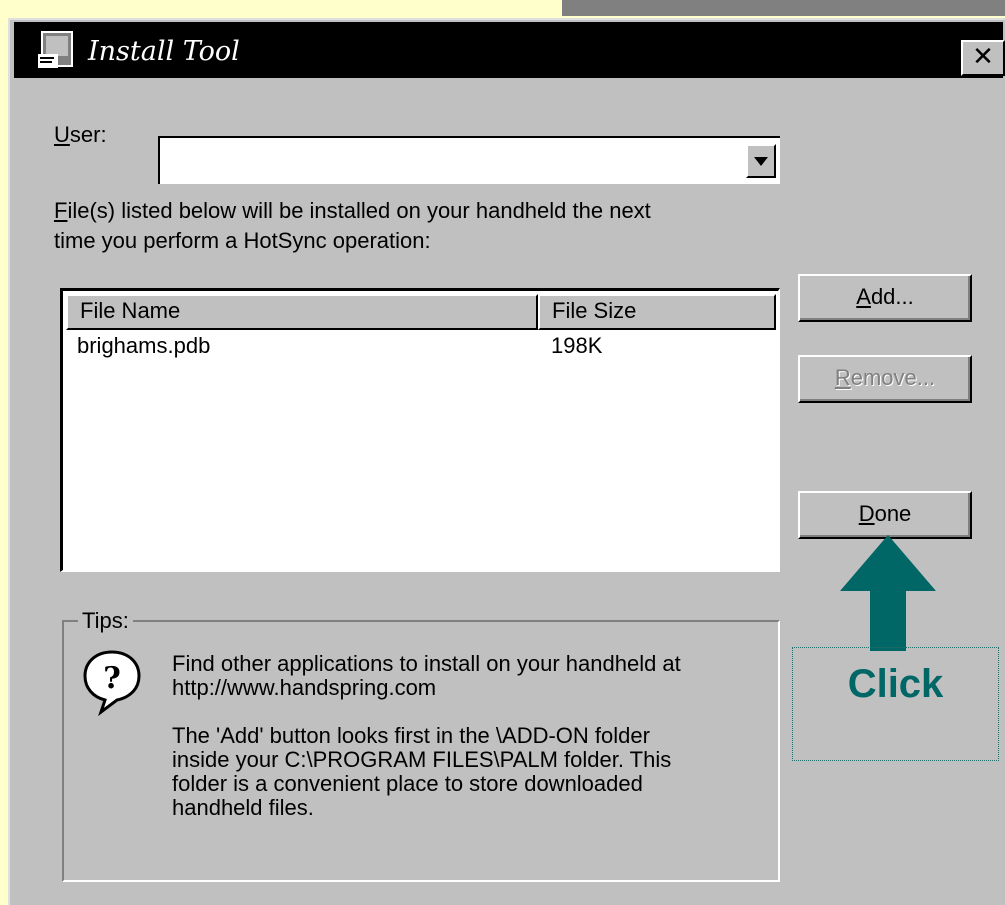 Image resolution: width=1005 pixels, height=905 pixels. Describe the element at coordinates (783, 8) in the screenshot. I see `background-window-strip` at that location.